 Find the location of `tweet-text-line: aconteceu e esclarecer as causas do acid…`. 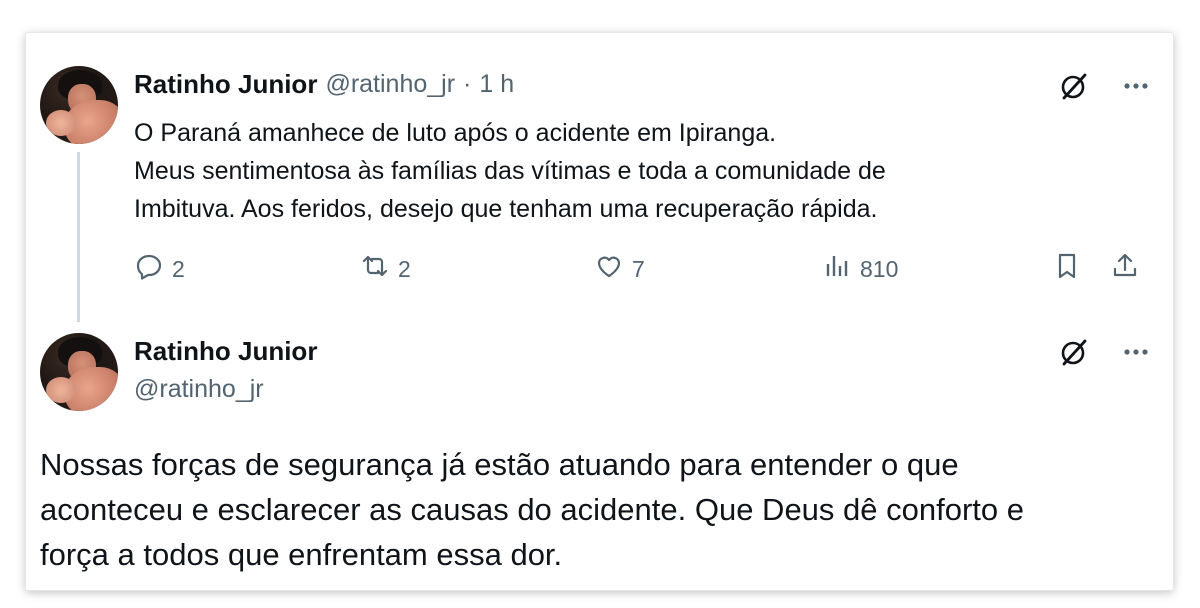

tweet-text-line: aconteceu e esclarecer as causas do acid… is located at coordinates (532, 509).